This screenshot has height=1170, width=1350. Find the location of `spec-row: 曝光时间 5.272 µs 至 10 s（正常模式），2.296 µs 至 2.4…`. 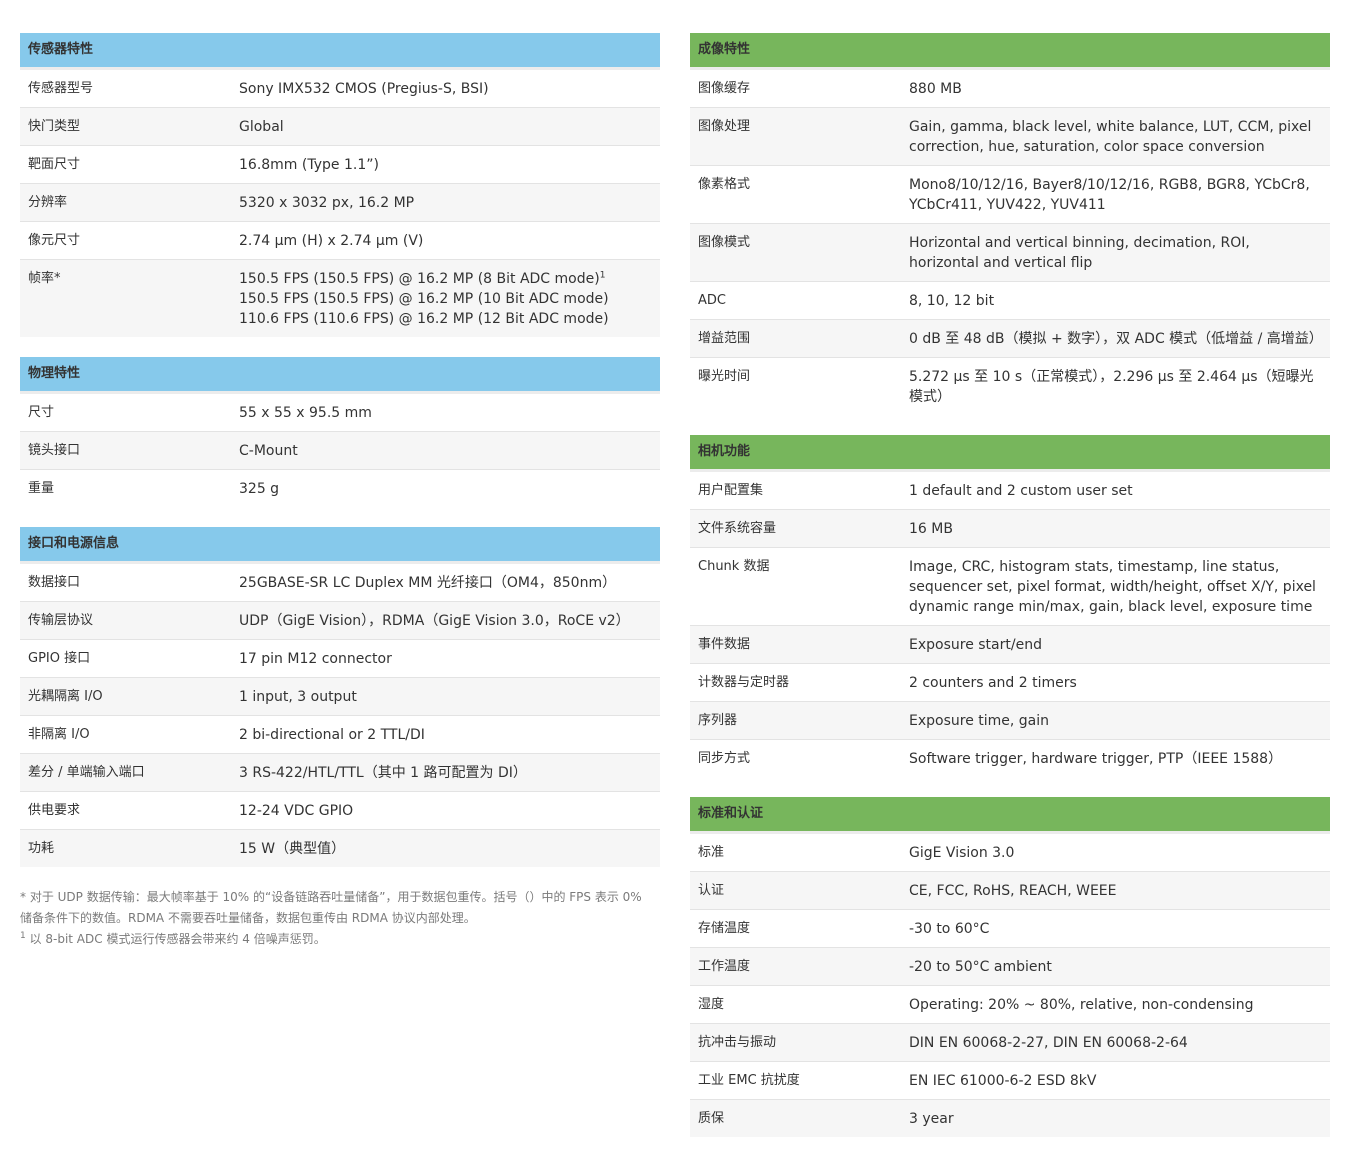

spec-row: 曝光时间 5.272 µs 至 10 s（正常模式），2.296 µs 至 2.4… is located at coordinates (1010, 386).